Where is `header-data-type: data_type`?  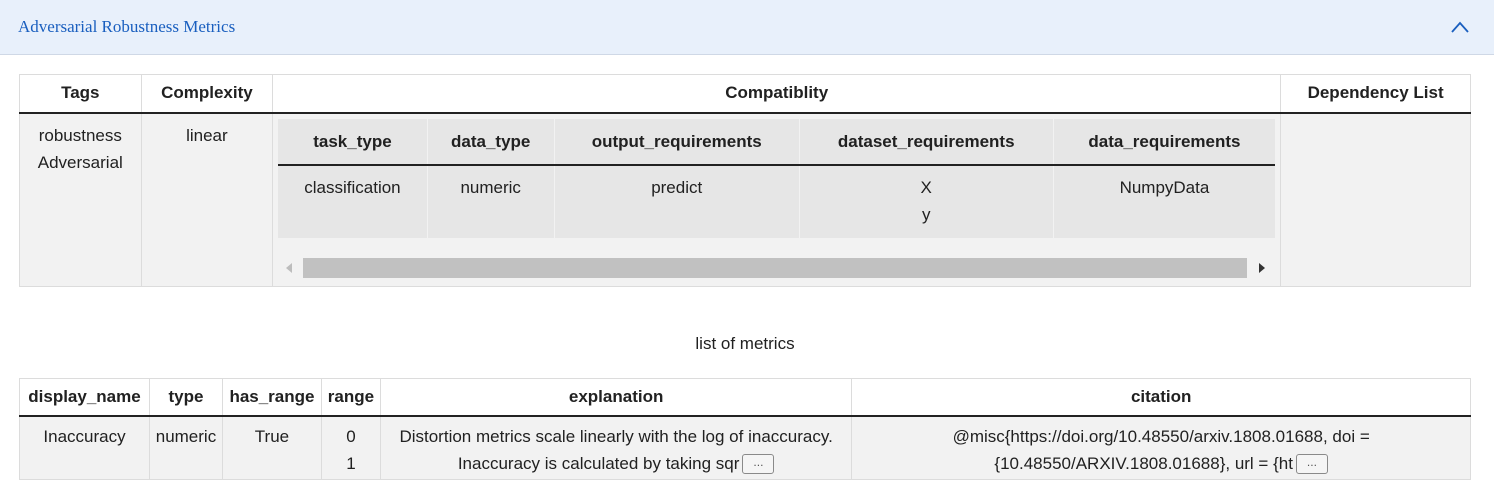
header-data-type: data_type is located at coordinates (491, 142).